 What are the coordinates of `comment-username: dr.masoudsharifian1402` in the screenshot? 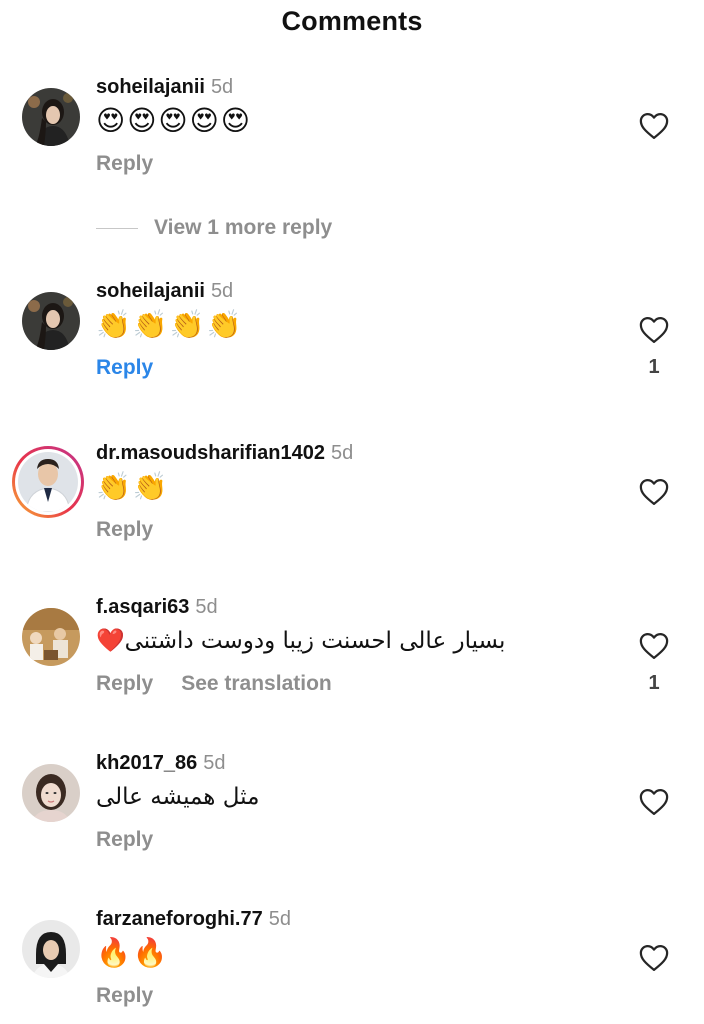 It's located at (210, 453).